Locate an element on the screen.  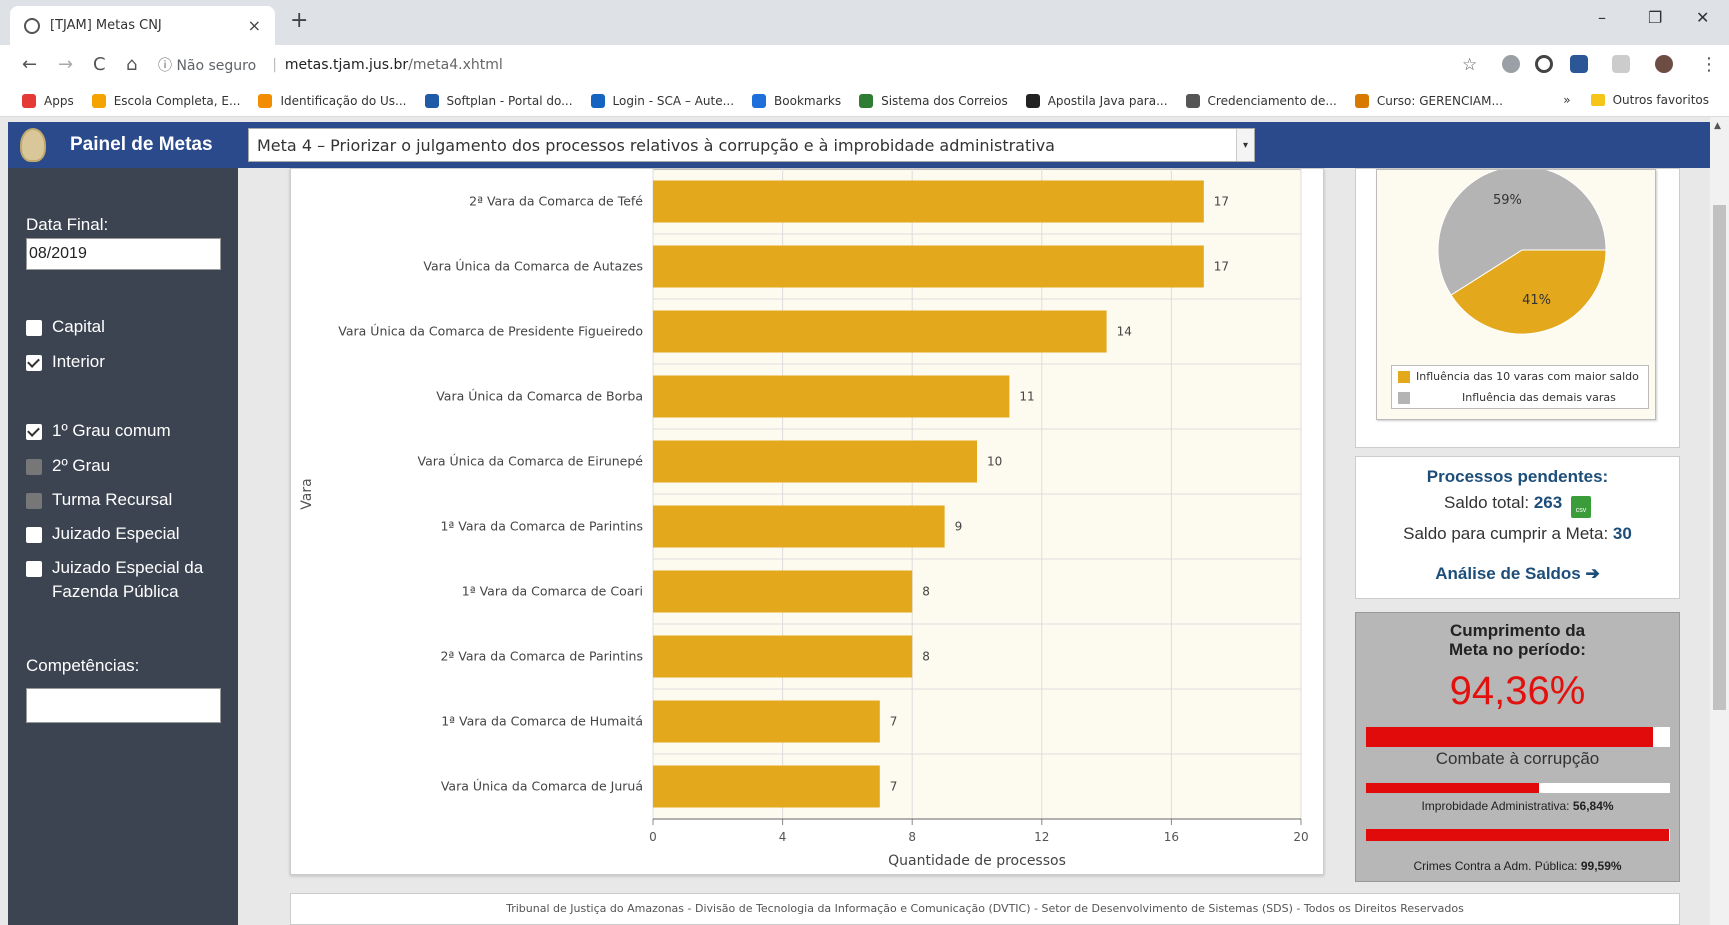
browser-tab: [TJAM] Metas CNJ × is located at coordinates (142, 25).